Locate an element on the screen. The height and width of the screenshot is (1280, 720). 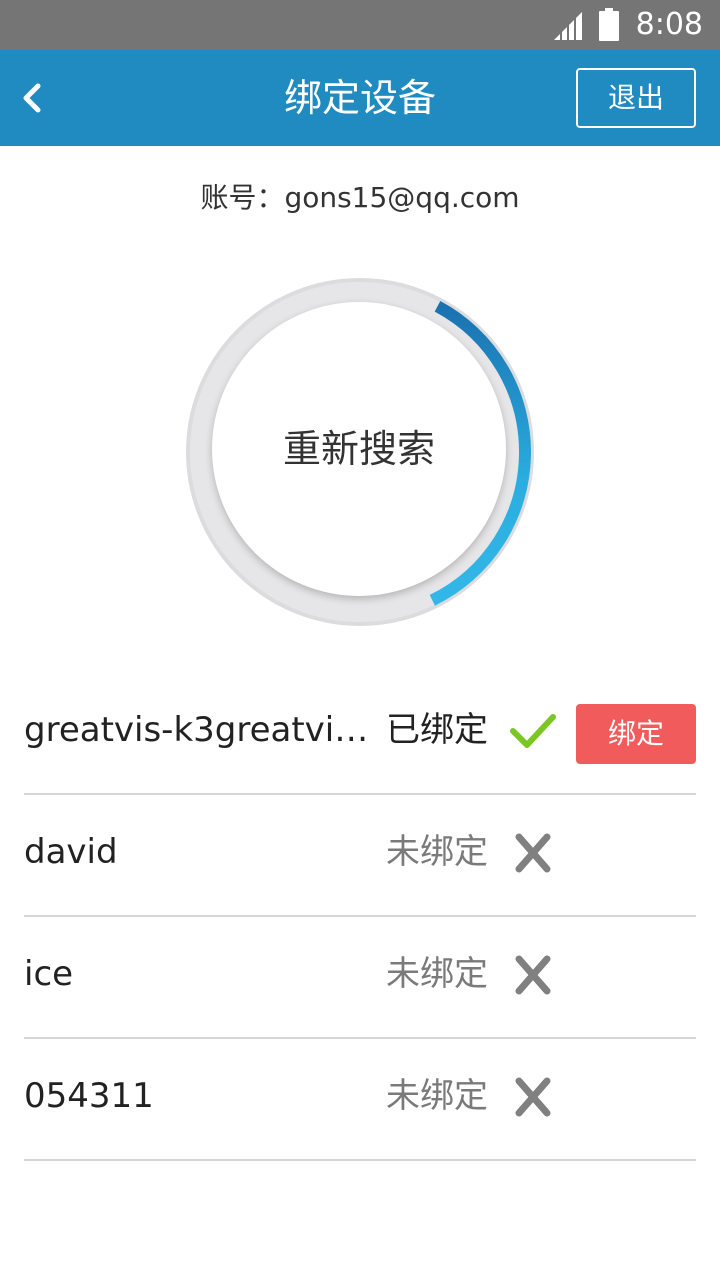
research-button-label: 重新搜索 is located at coordinates (358, 449).